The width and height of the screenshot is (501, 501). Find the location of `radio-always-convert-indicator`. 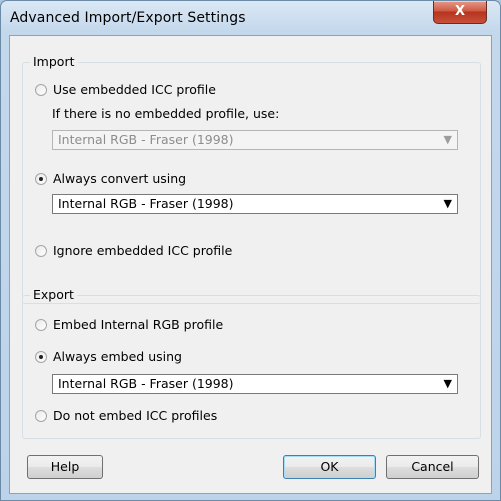

radio-always-convert-indicator is located at coordinates (41, 178).